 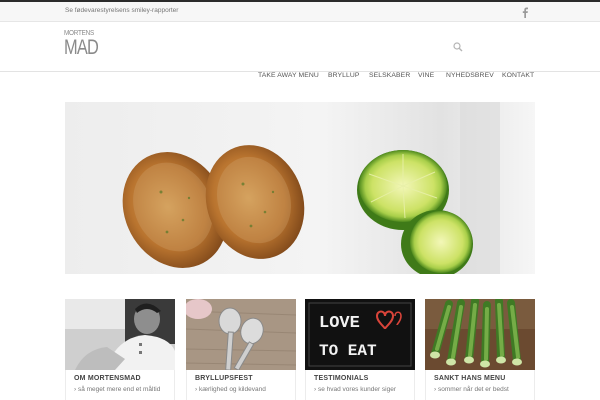 What do you see at coordinates (120, 334) in the screenshot?
I see `card-image-chef` at bounding box center [120, 334].